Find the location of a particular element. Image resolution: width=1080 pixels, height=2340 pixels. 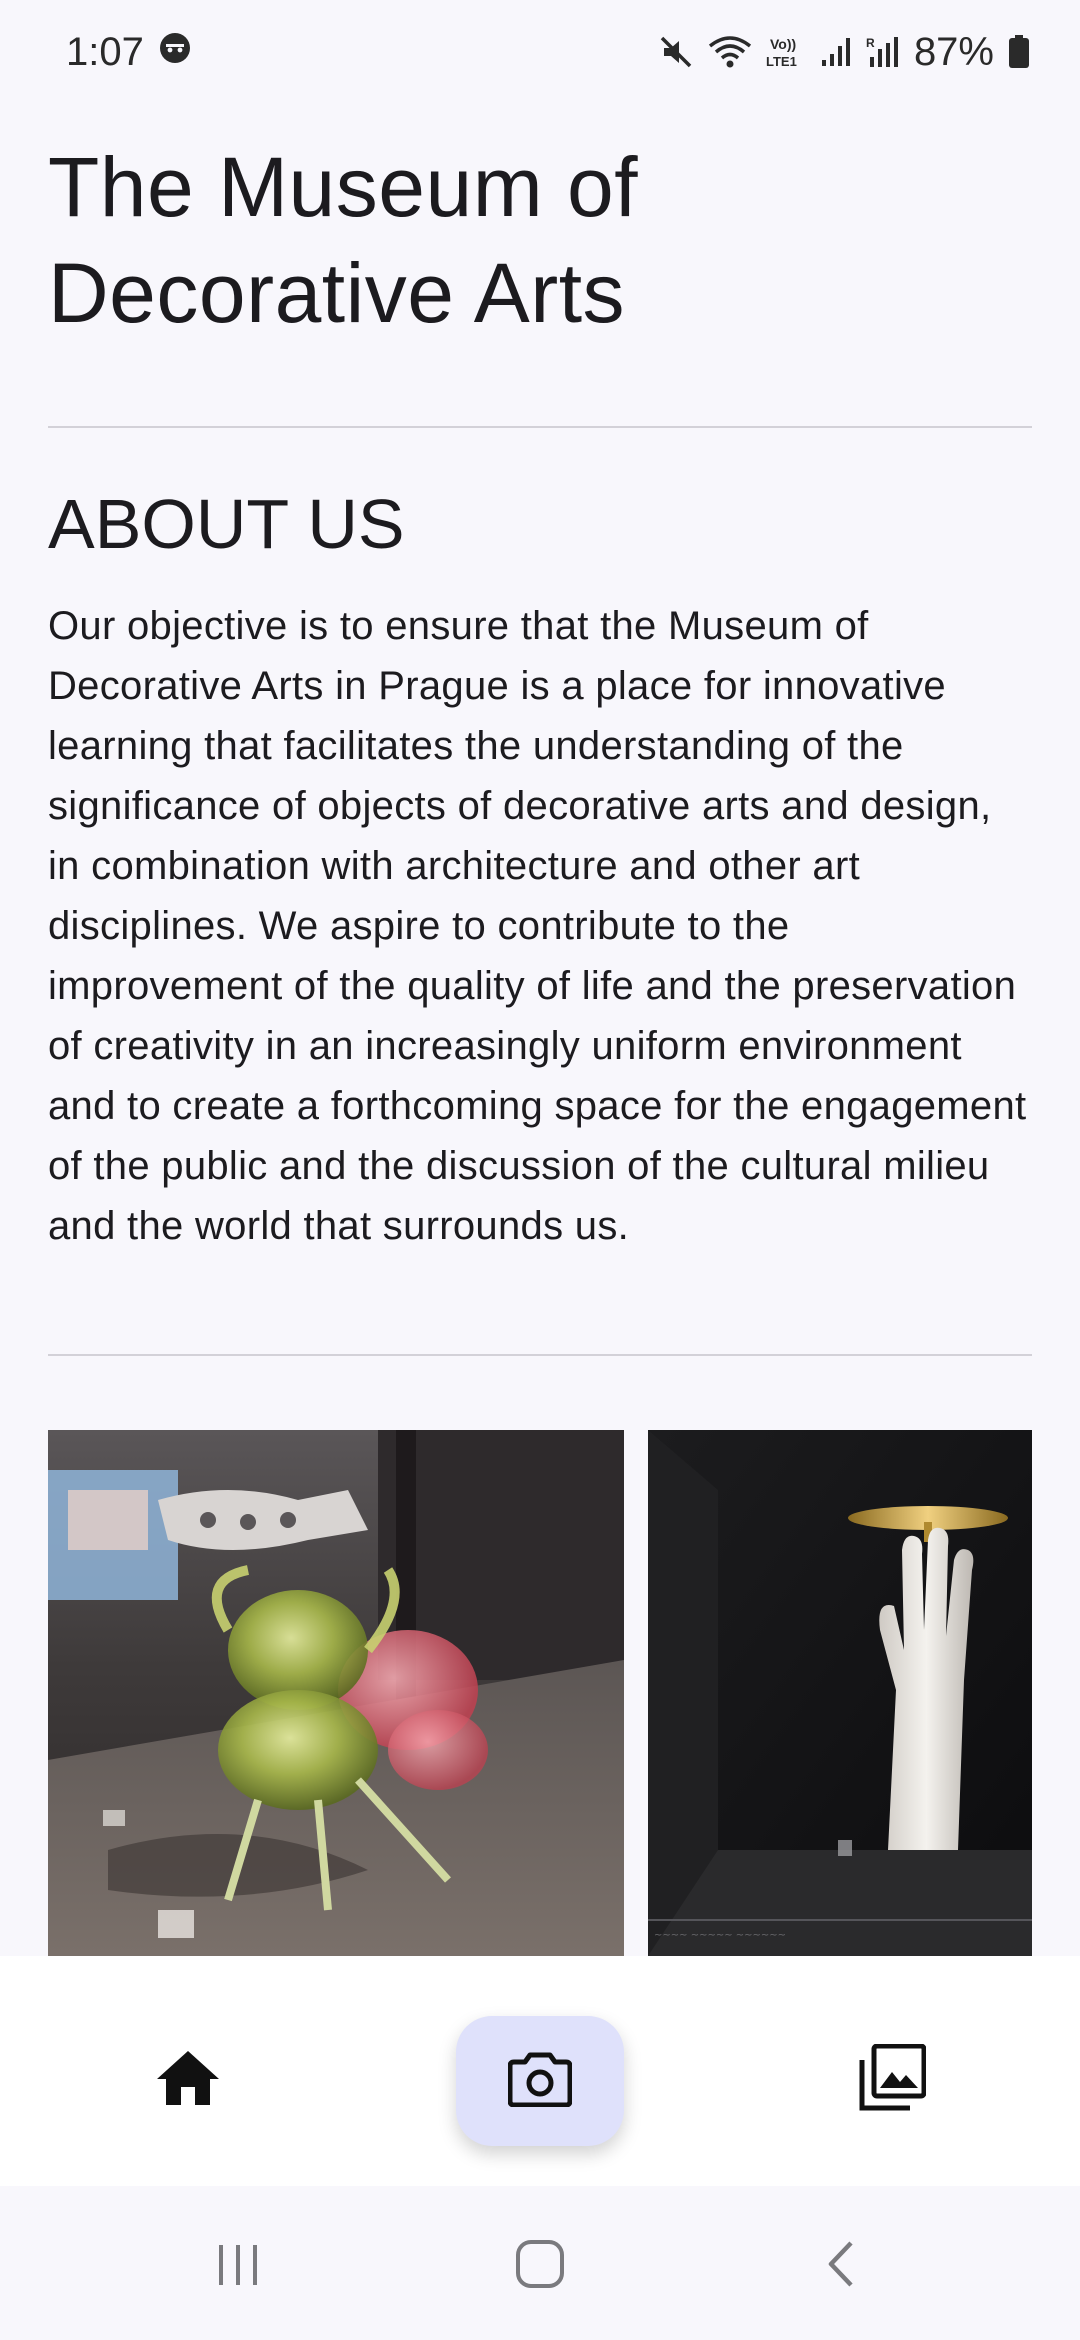

battery-icon is located at coordinates (1019, 52).